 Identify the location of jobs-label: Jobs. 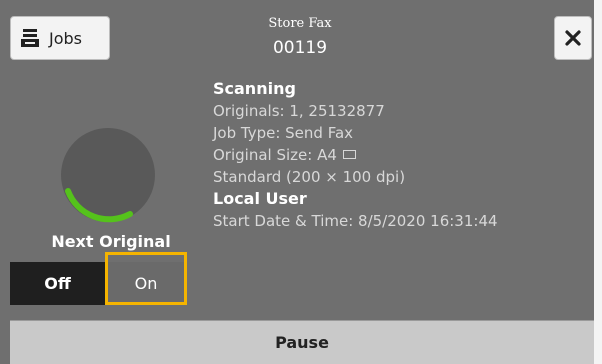
(65, 38).